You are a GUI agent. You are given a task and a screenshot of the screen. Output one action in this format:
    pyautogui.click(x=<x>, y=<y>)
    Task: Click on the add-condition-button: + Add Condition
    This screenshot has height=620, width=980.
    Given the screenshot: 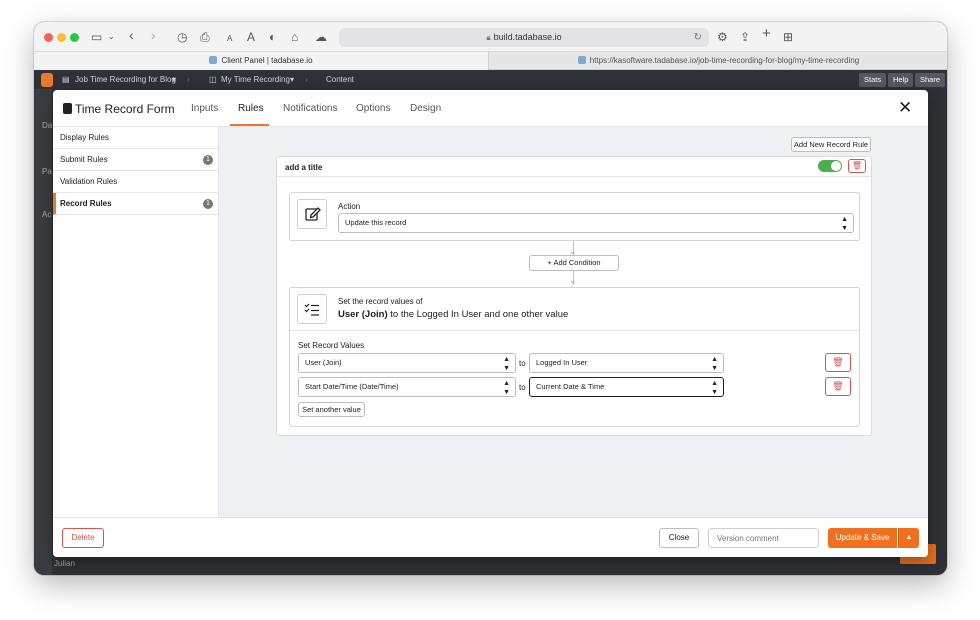 What is the action you would take?
    pyautogui.click(x=574, y=263)
    